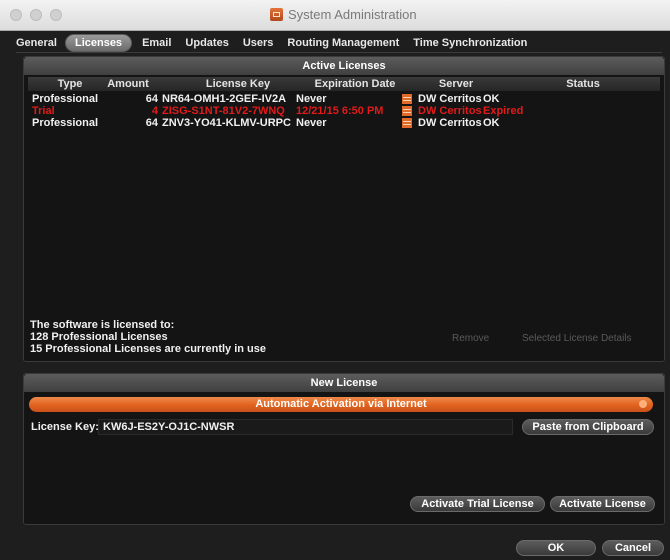 This screenshot has width=670, height=560. Describe the element at coordinates (588, 427) in the screenshot. I see `paste-from-clipboard-button: Paste from Clipboard` at that location.